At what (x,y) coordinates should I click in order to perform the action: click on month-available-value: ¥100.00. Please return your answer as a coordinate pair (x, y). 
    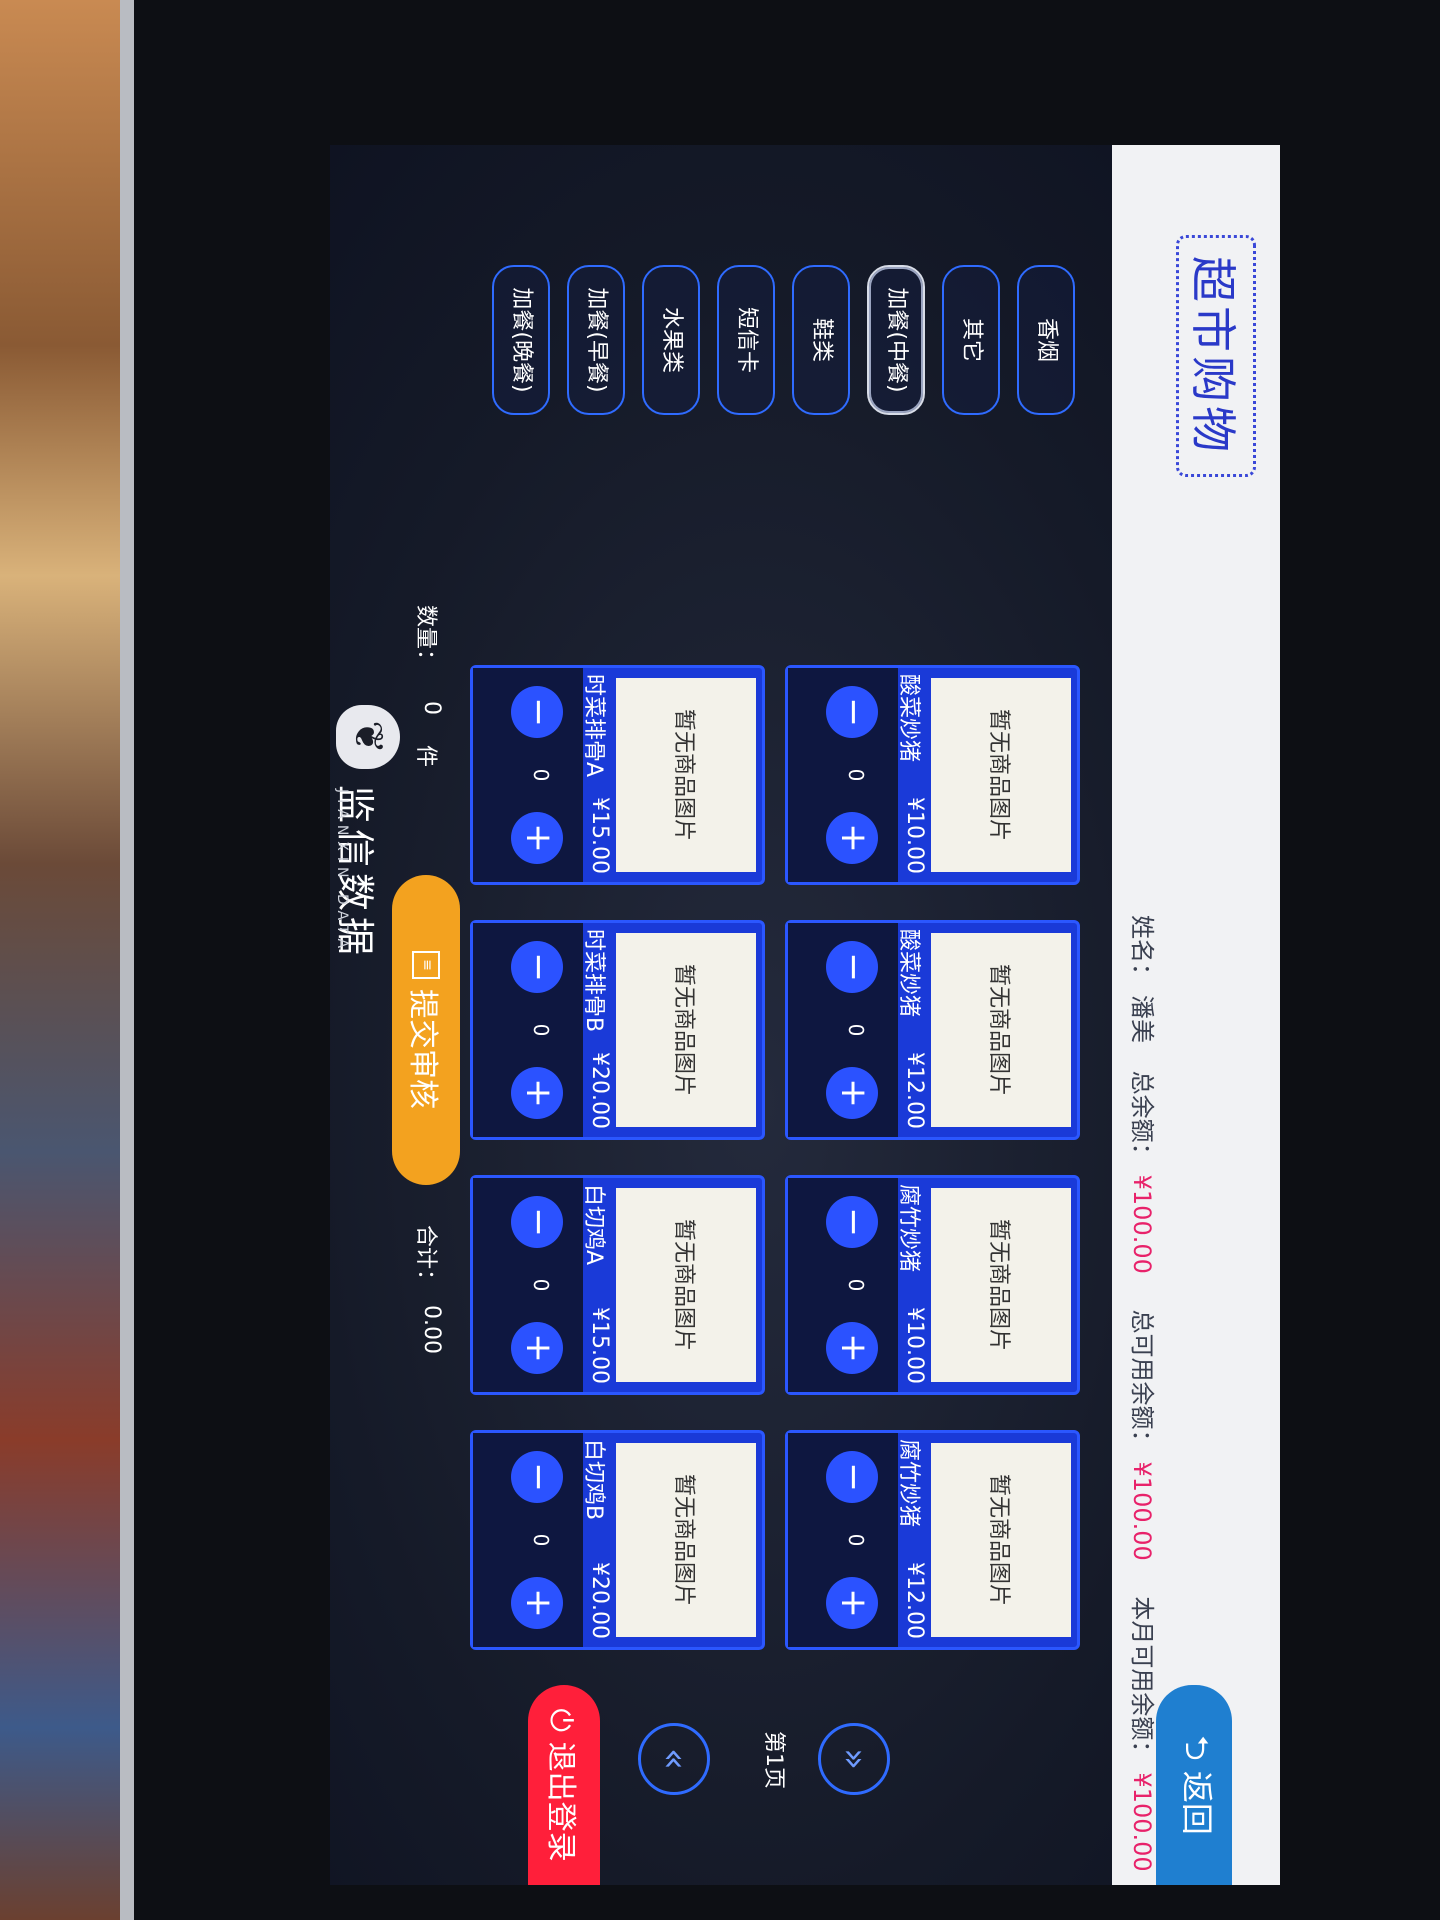
    Looking at the image, I should click on (1142, 1822).